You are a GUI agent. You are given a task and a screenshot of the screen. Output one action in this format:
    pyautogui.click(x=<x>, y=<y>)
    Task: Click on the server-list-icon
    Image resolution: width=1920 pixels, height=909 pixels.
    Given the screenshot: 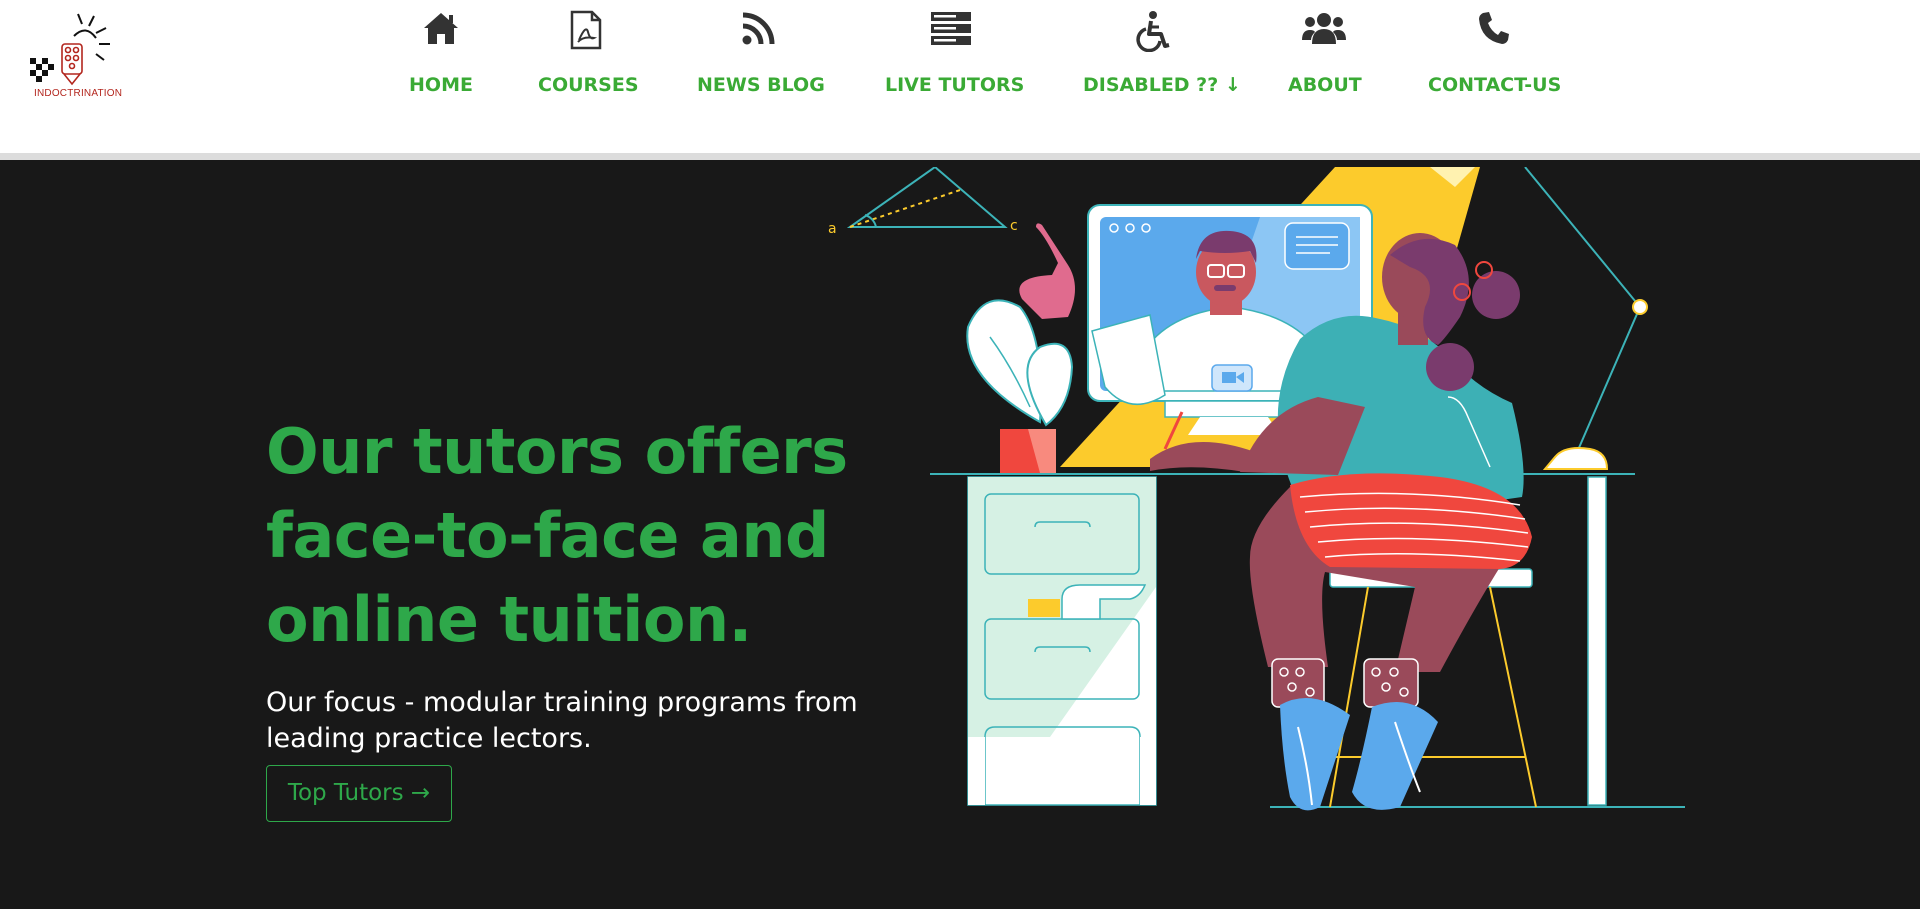 What is the action you would take?
    pyautogui.click(x=951, y=33)
    